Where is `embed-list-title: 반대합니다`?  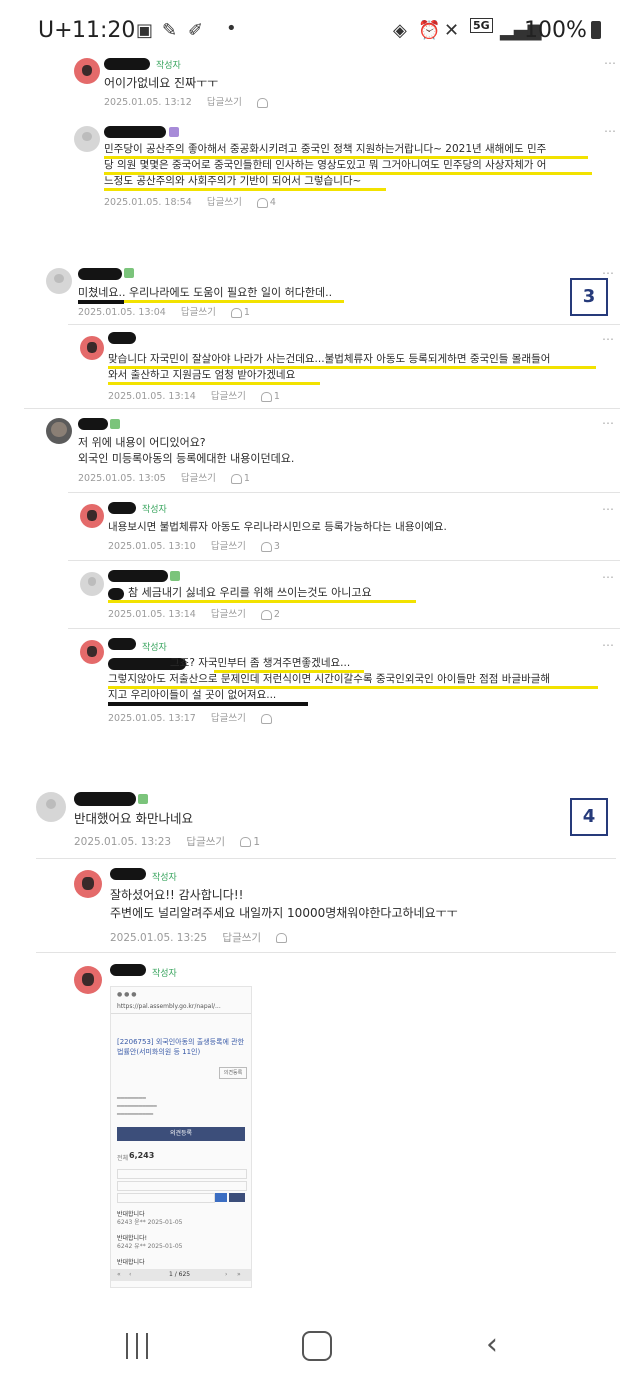
embed-list-title: 반대합니다 is located at coordinates (131, 1262).